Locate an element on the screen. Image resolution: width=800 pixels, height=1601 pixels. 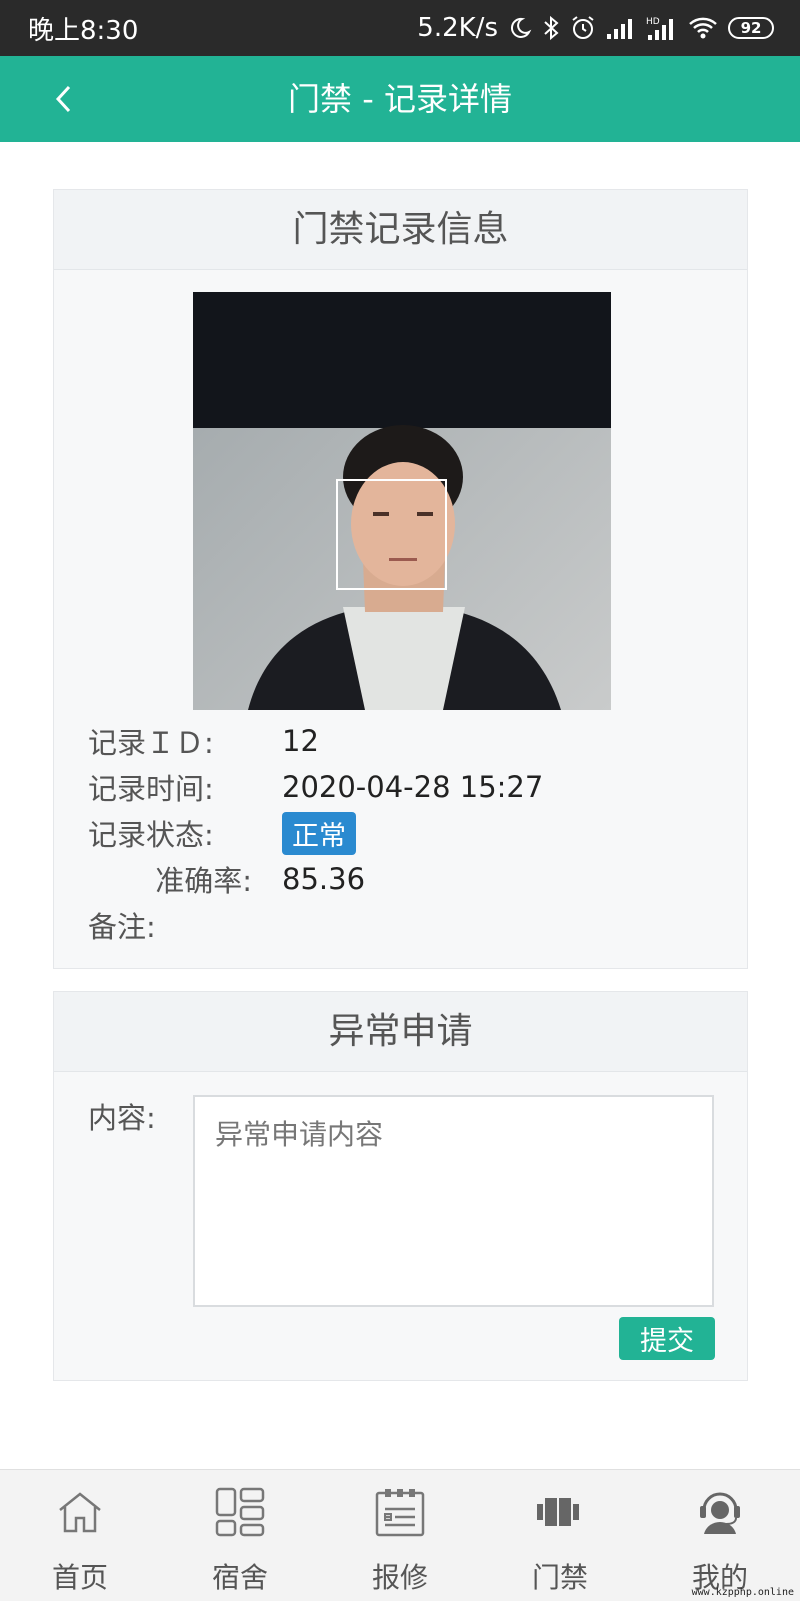
accuracy-label: 准确率: is located at coordinates (203, 881).